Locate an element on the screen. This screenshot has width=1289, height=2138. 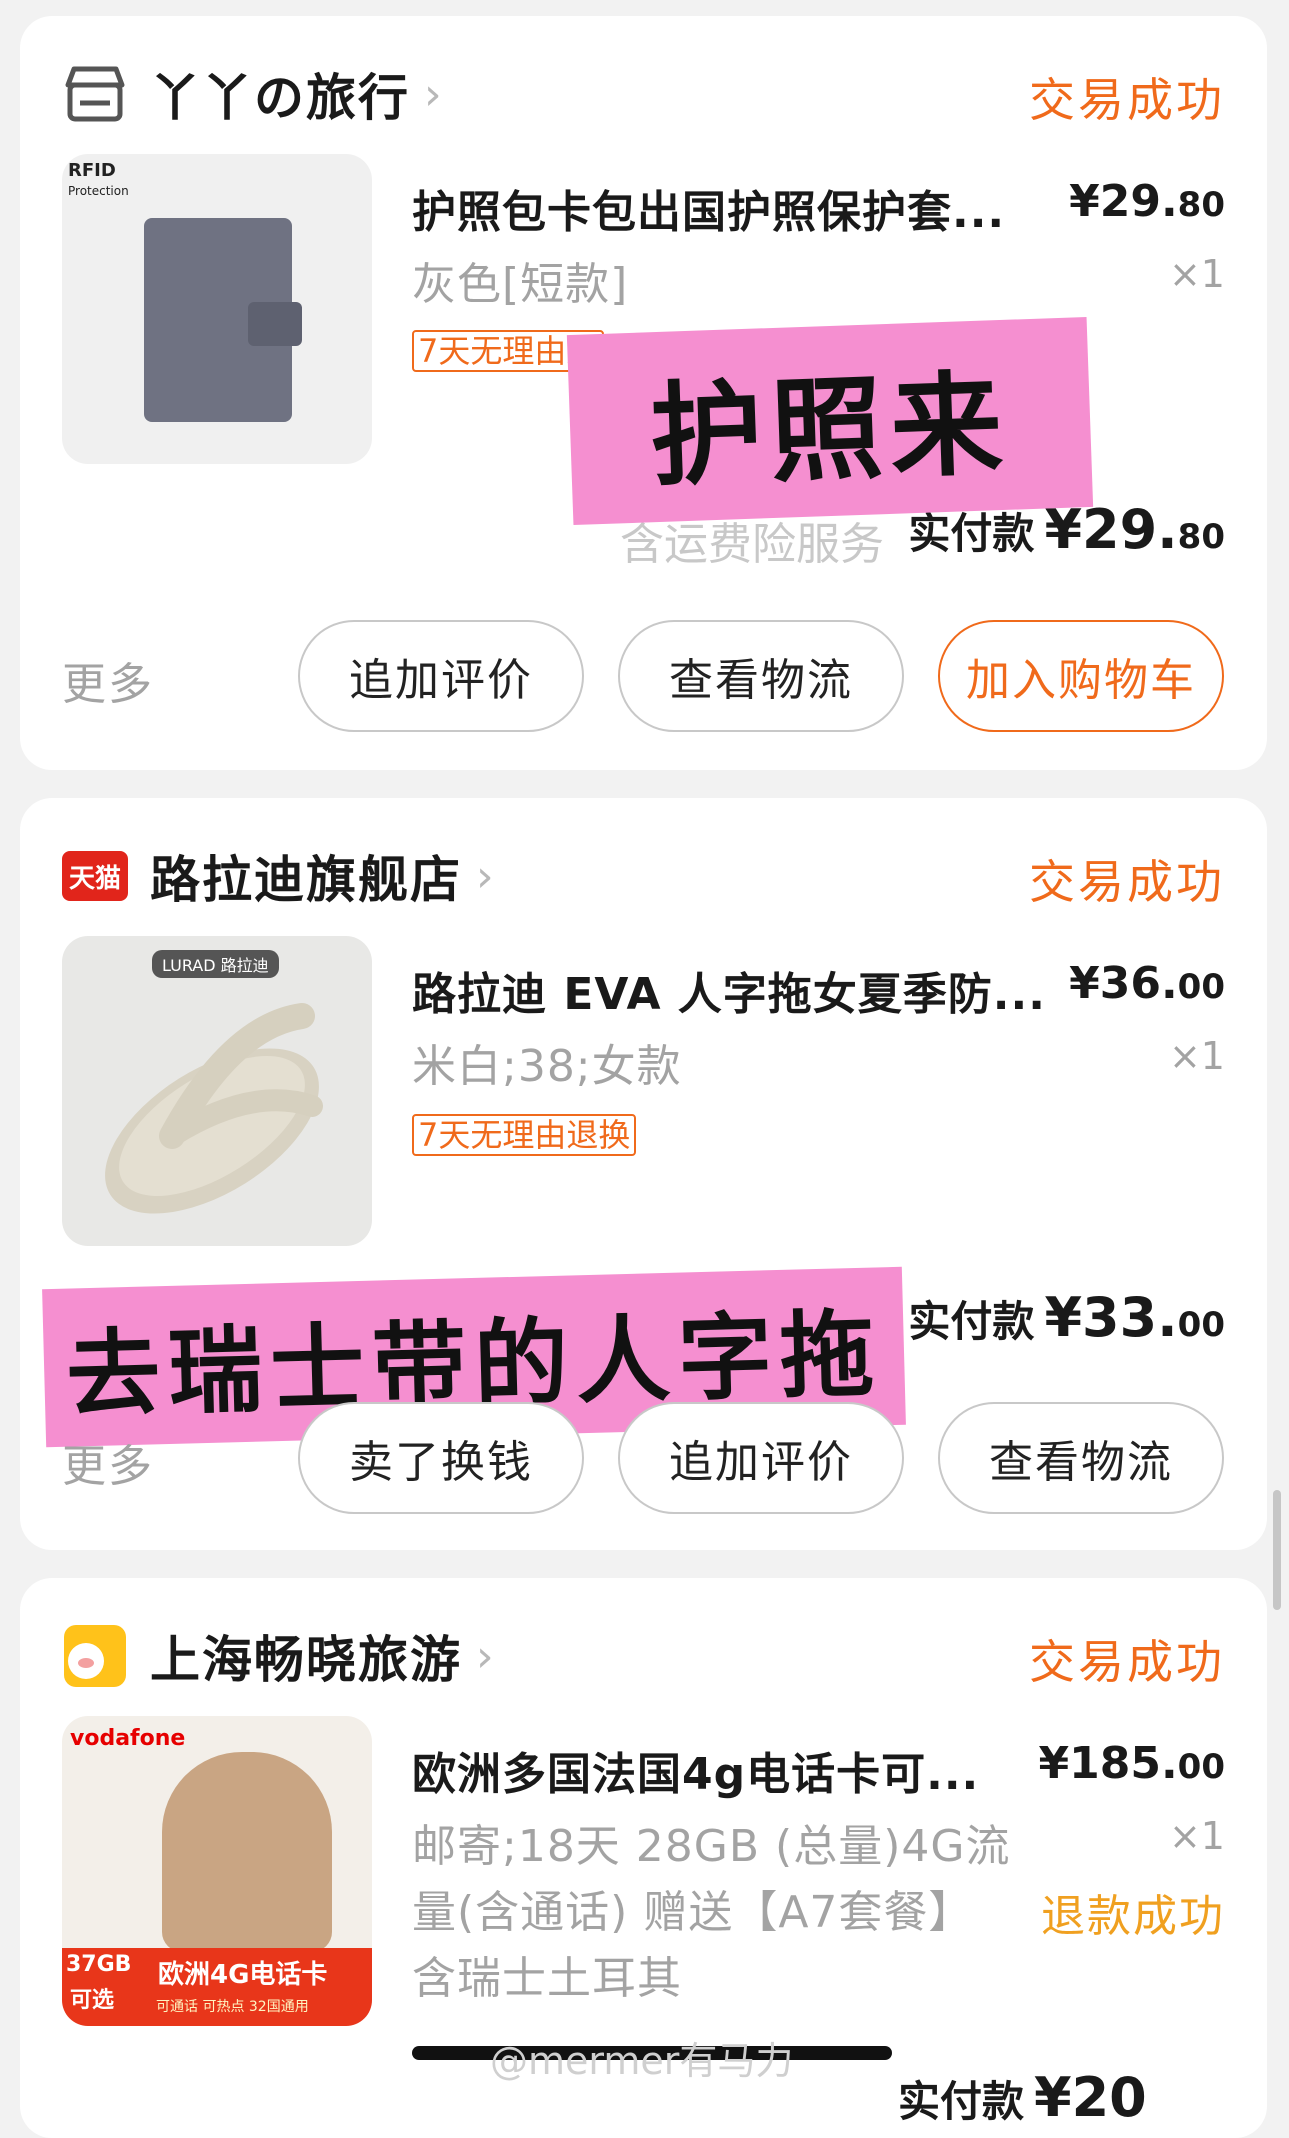
paid-amount: 实付款 ¥20 is located at coordinates (1022, 2097).